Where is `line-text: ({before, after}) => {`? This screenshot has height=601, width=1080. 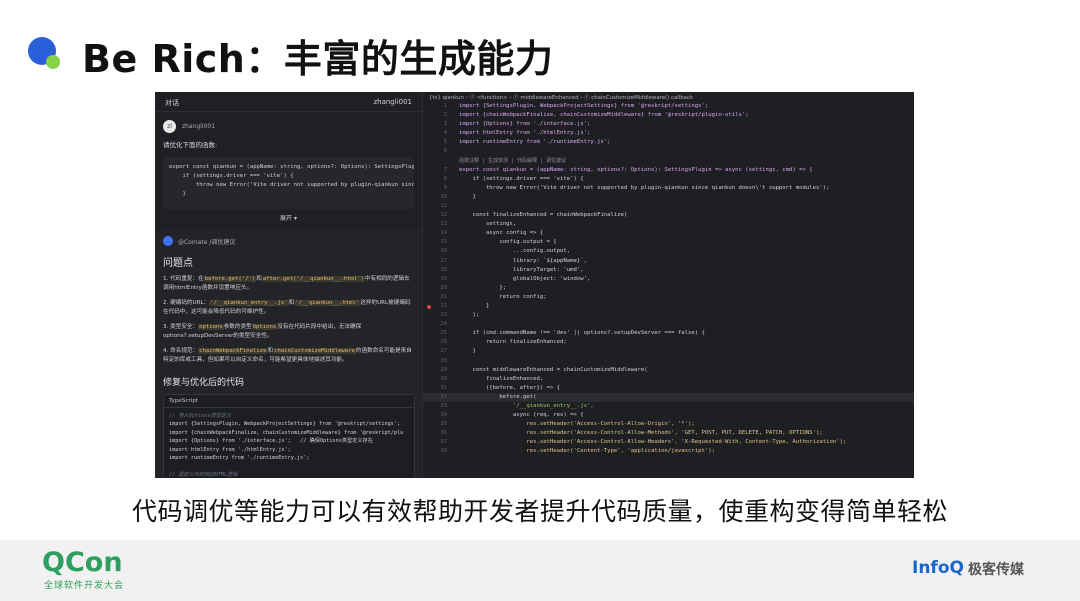 line-text: ({before, after}) => { is located at coordinates (510, 387).